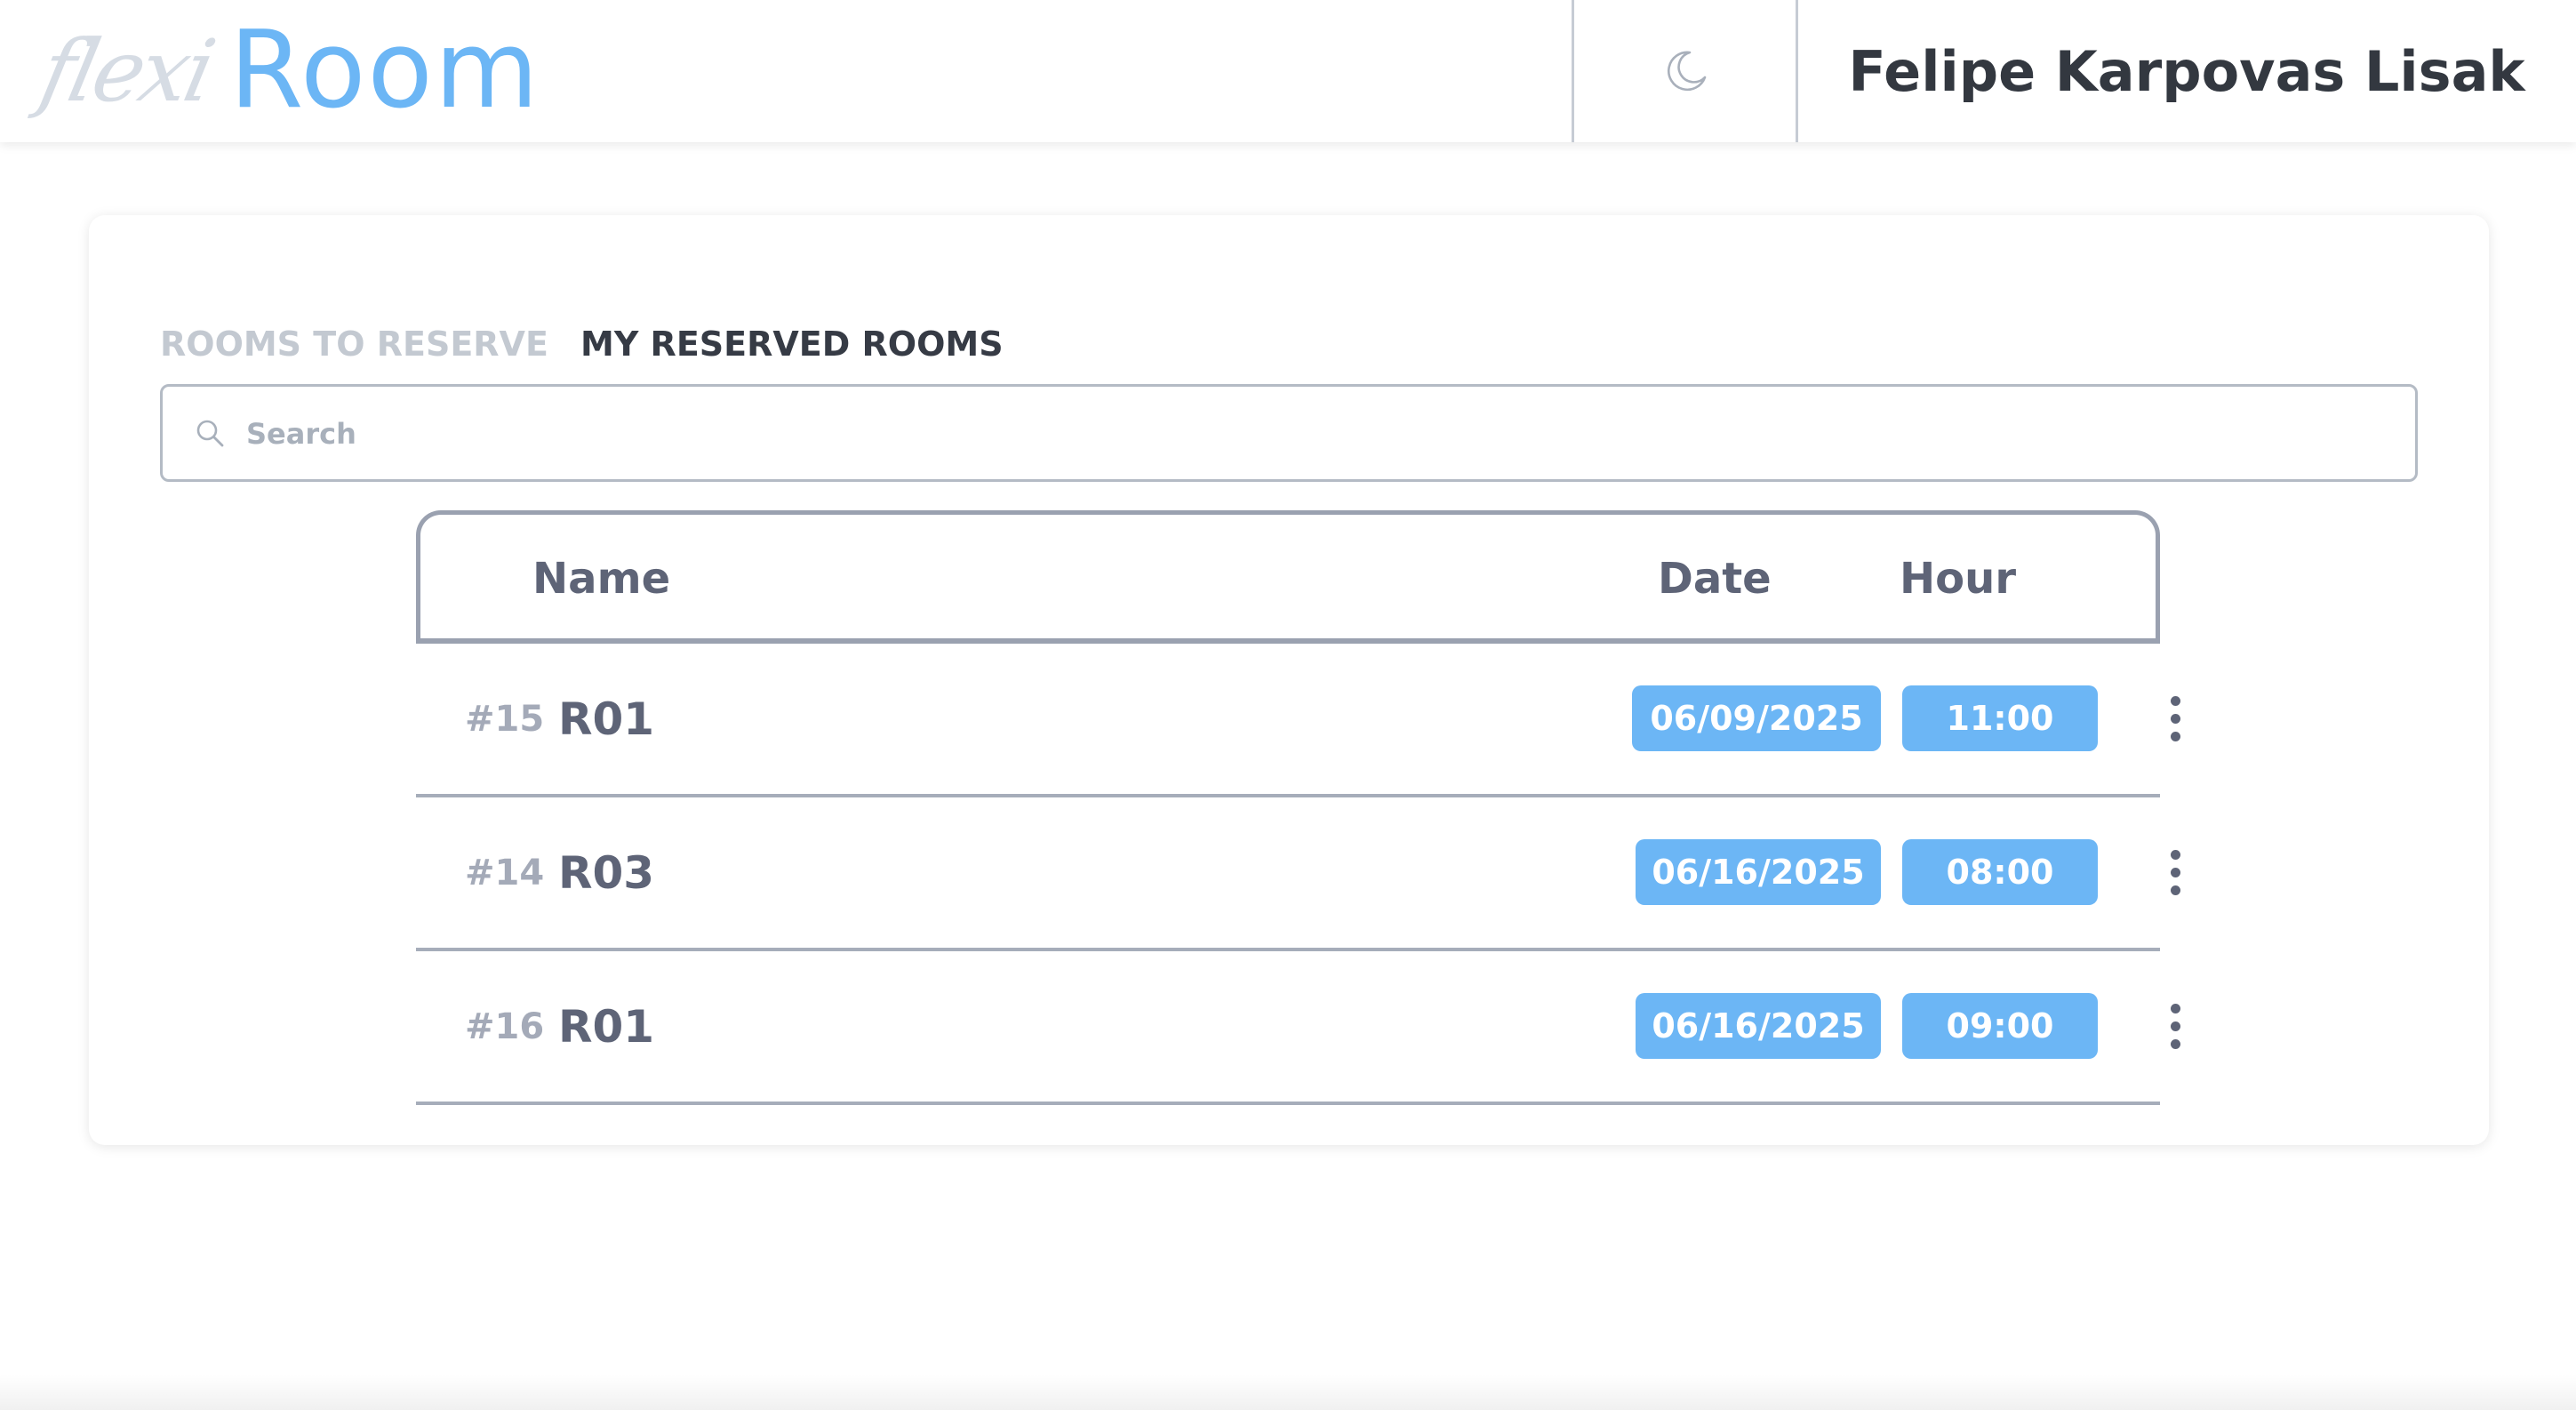  What do you see at coordinates (1288, 1392) in the screenshot?
I see `bottom-shadow` at bounding box center [1288, 1392].